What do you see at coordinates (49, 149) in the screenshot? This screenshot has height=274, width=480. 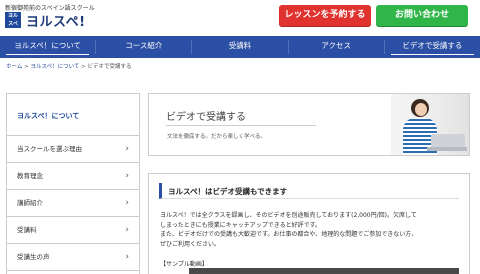 I see `sidebar-item-label: 当スクールを選ぶ理由` at bounding box center [49, 149].